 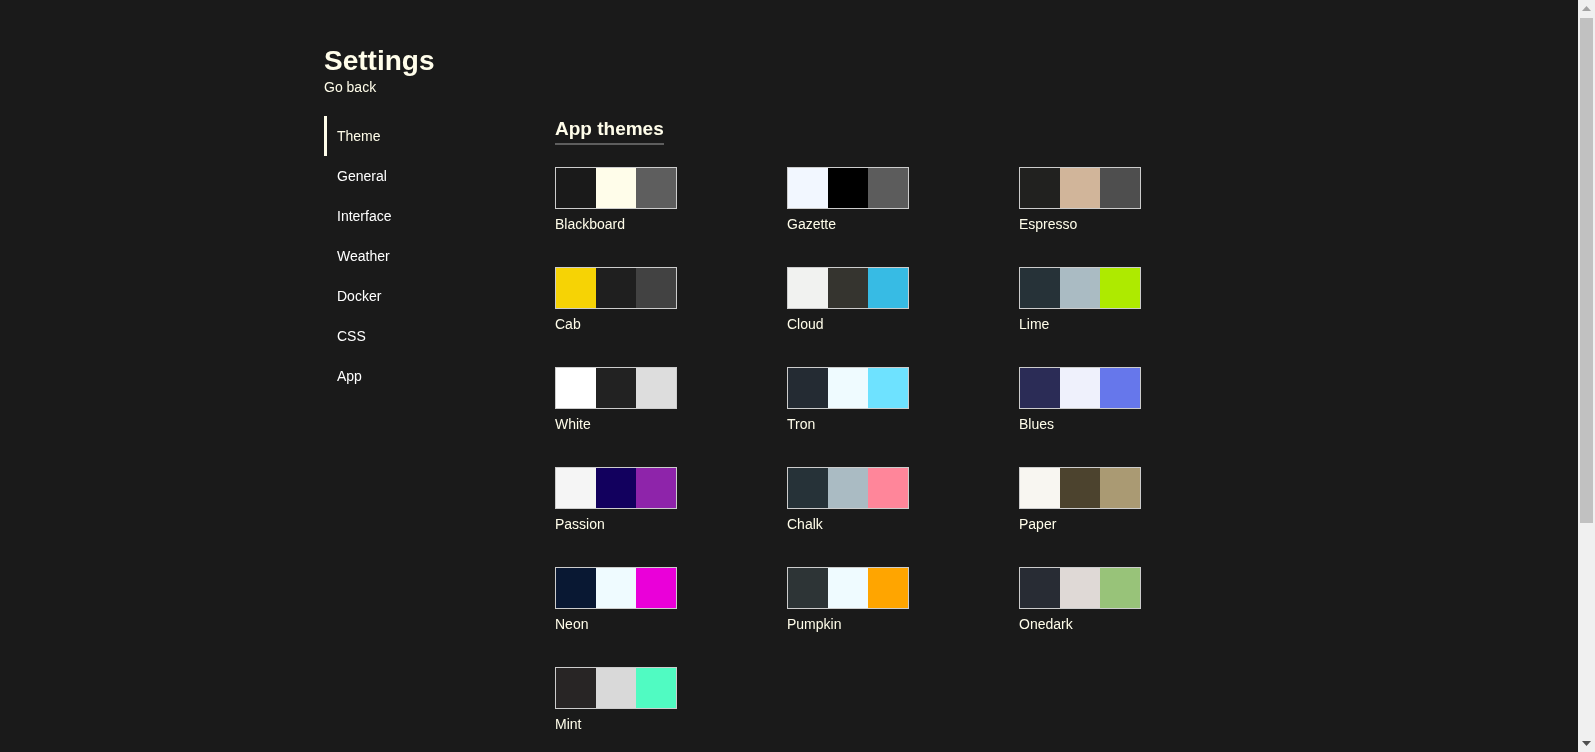 I want to click on page-title: Settings, so click(x=380, y=61).